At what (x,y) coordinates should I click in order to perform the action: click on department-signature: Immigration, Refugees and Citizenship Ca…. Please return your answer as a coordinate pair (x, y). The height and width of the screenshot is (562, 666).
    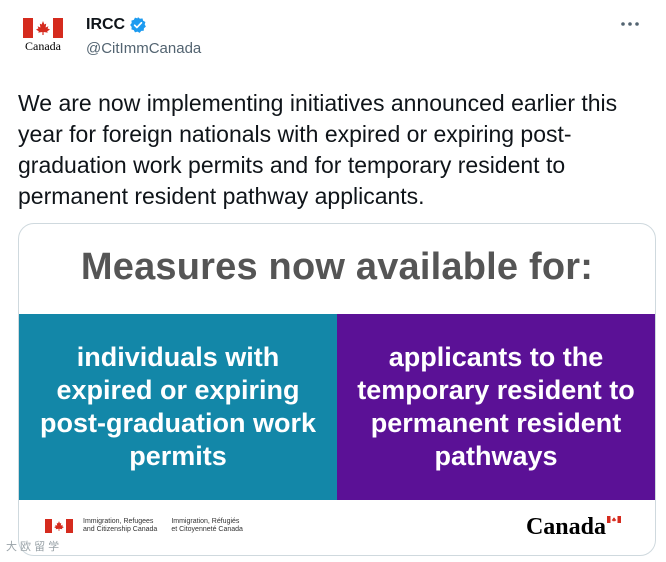
    Looking at the image, I should click on (151, 526).